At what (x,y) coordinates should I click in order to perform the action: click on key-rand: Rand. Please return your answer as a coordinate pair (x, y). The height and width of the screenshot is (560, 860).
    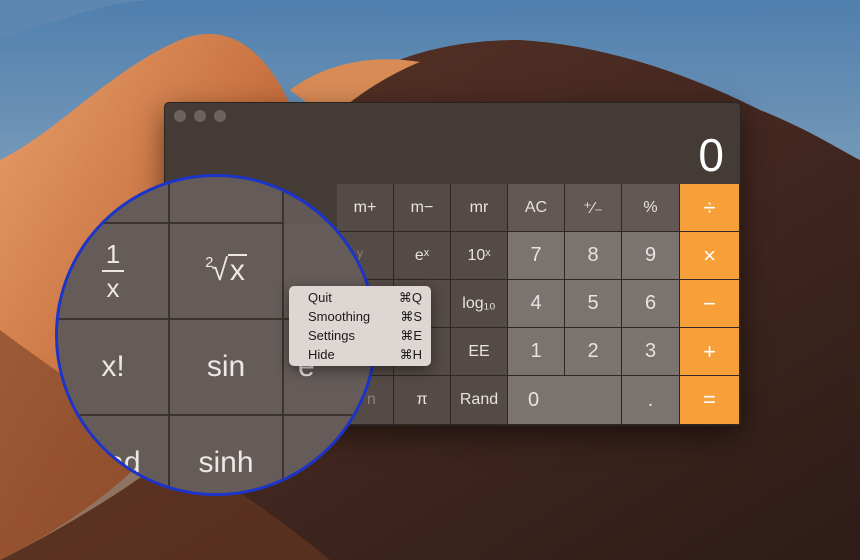
    Looking at the image, I should click on (479, 400).